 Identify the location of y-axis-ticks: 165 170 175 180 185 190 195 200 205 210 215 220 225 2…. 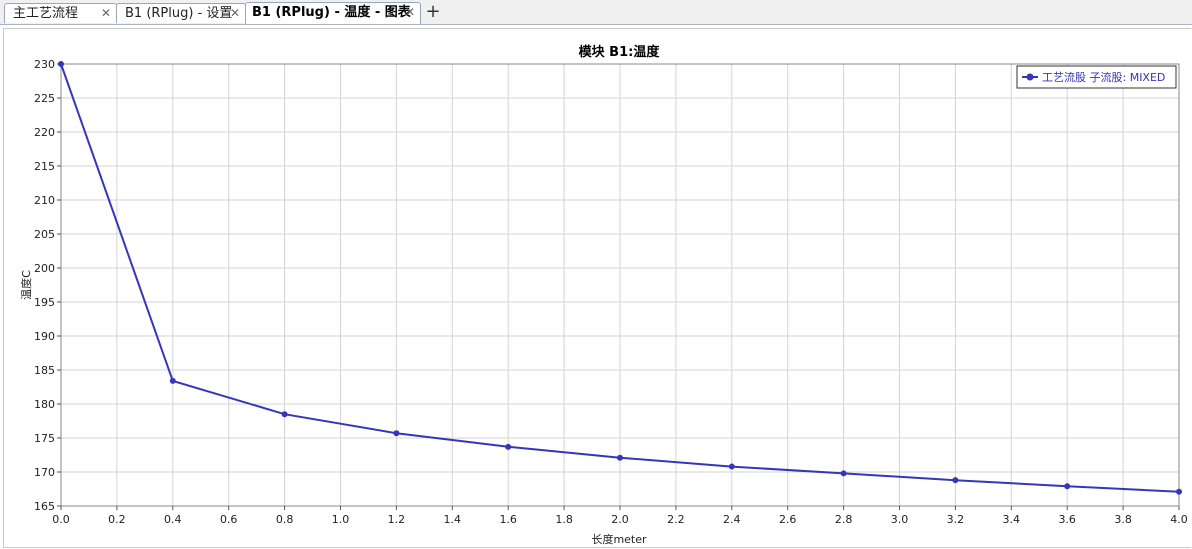
(47, 285).